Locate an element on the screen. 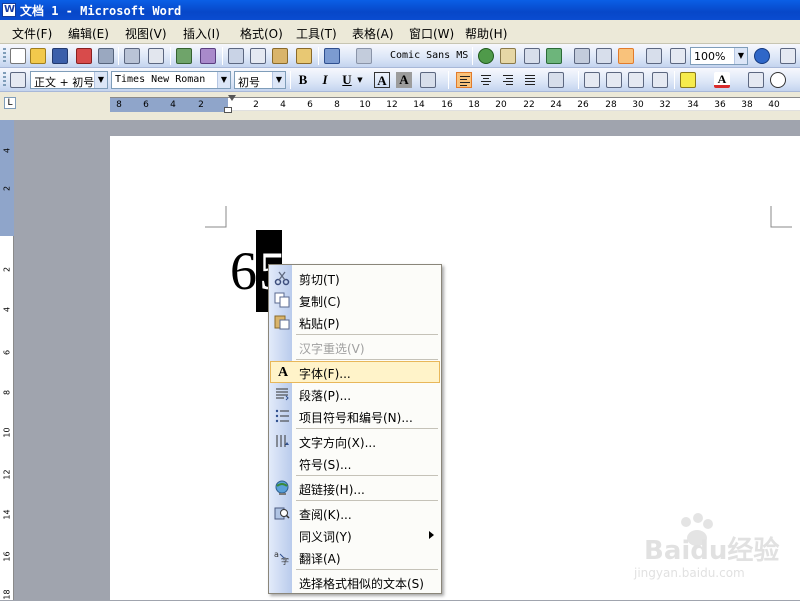 This screenshot has height=601, width=800. menu-item-synonyms: 同义词(Y) is located at coordinates (355, 535).